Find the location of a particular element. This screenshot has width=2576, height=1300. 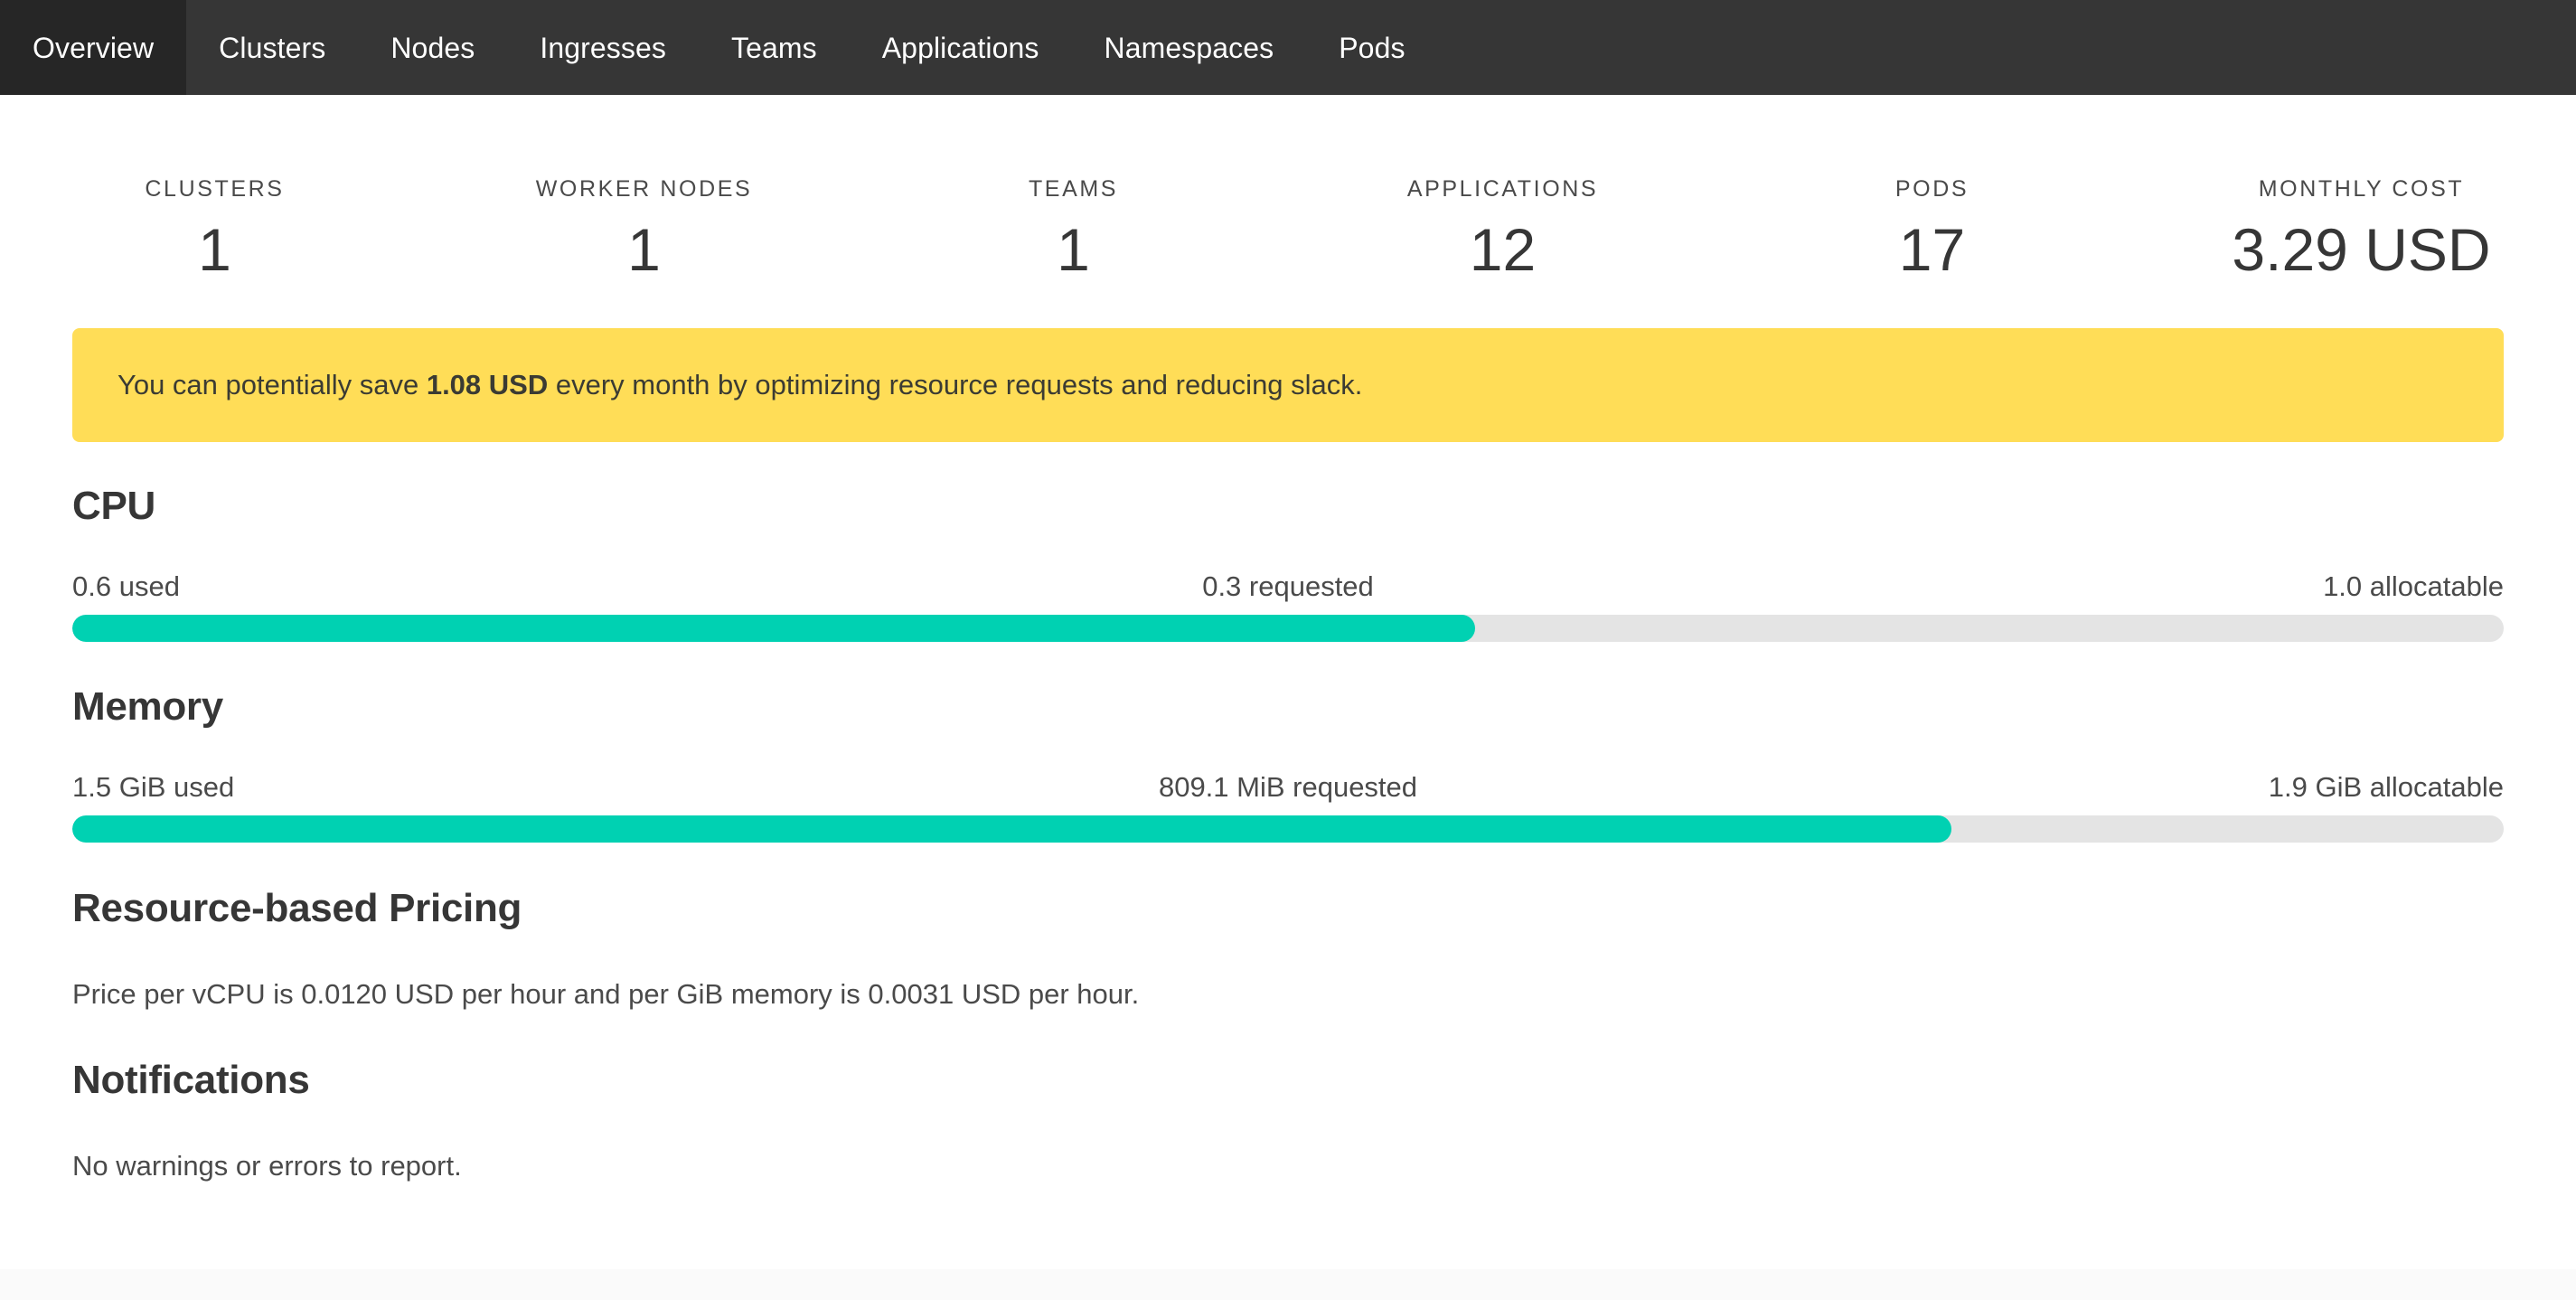

nav-tab-label: Pods is located at coordinates (1372, 47).